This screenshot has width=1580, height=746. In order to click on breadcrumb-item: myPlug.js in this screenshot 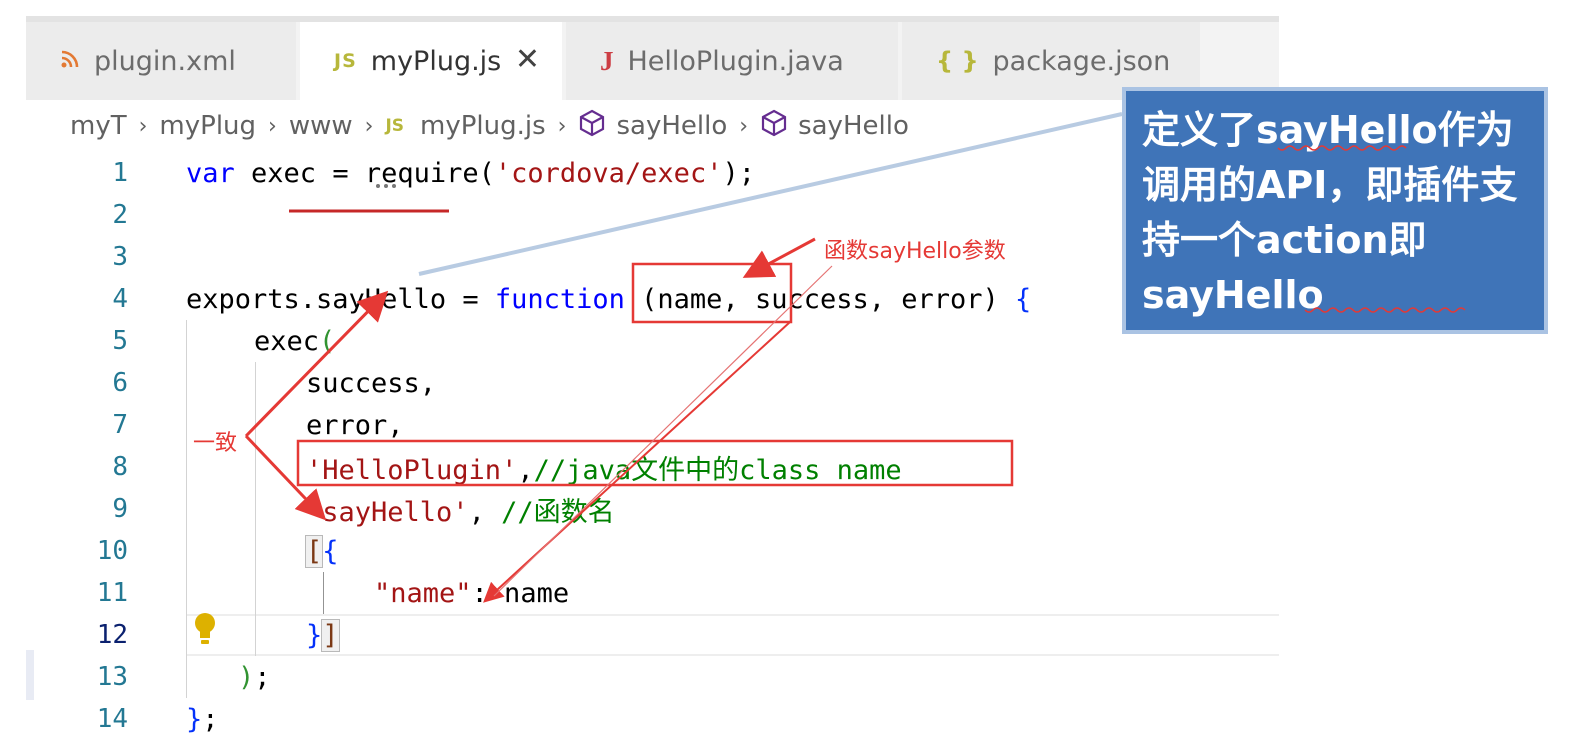, I will do `click(483, 126)`.